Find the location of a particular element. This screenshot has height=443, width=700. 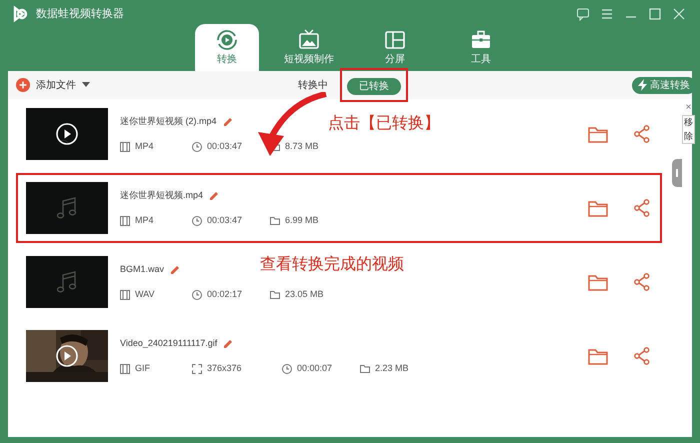

add-file-button: 添加文件 is located at coordinates (53, 85).